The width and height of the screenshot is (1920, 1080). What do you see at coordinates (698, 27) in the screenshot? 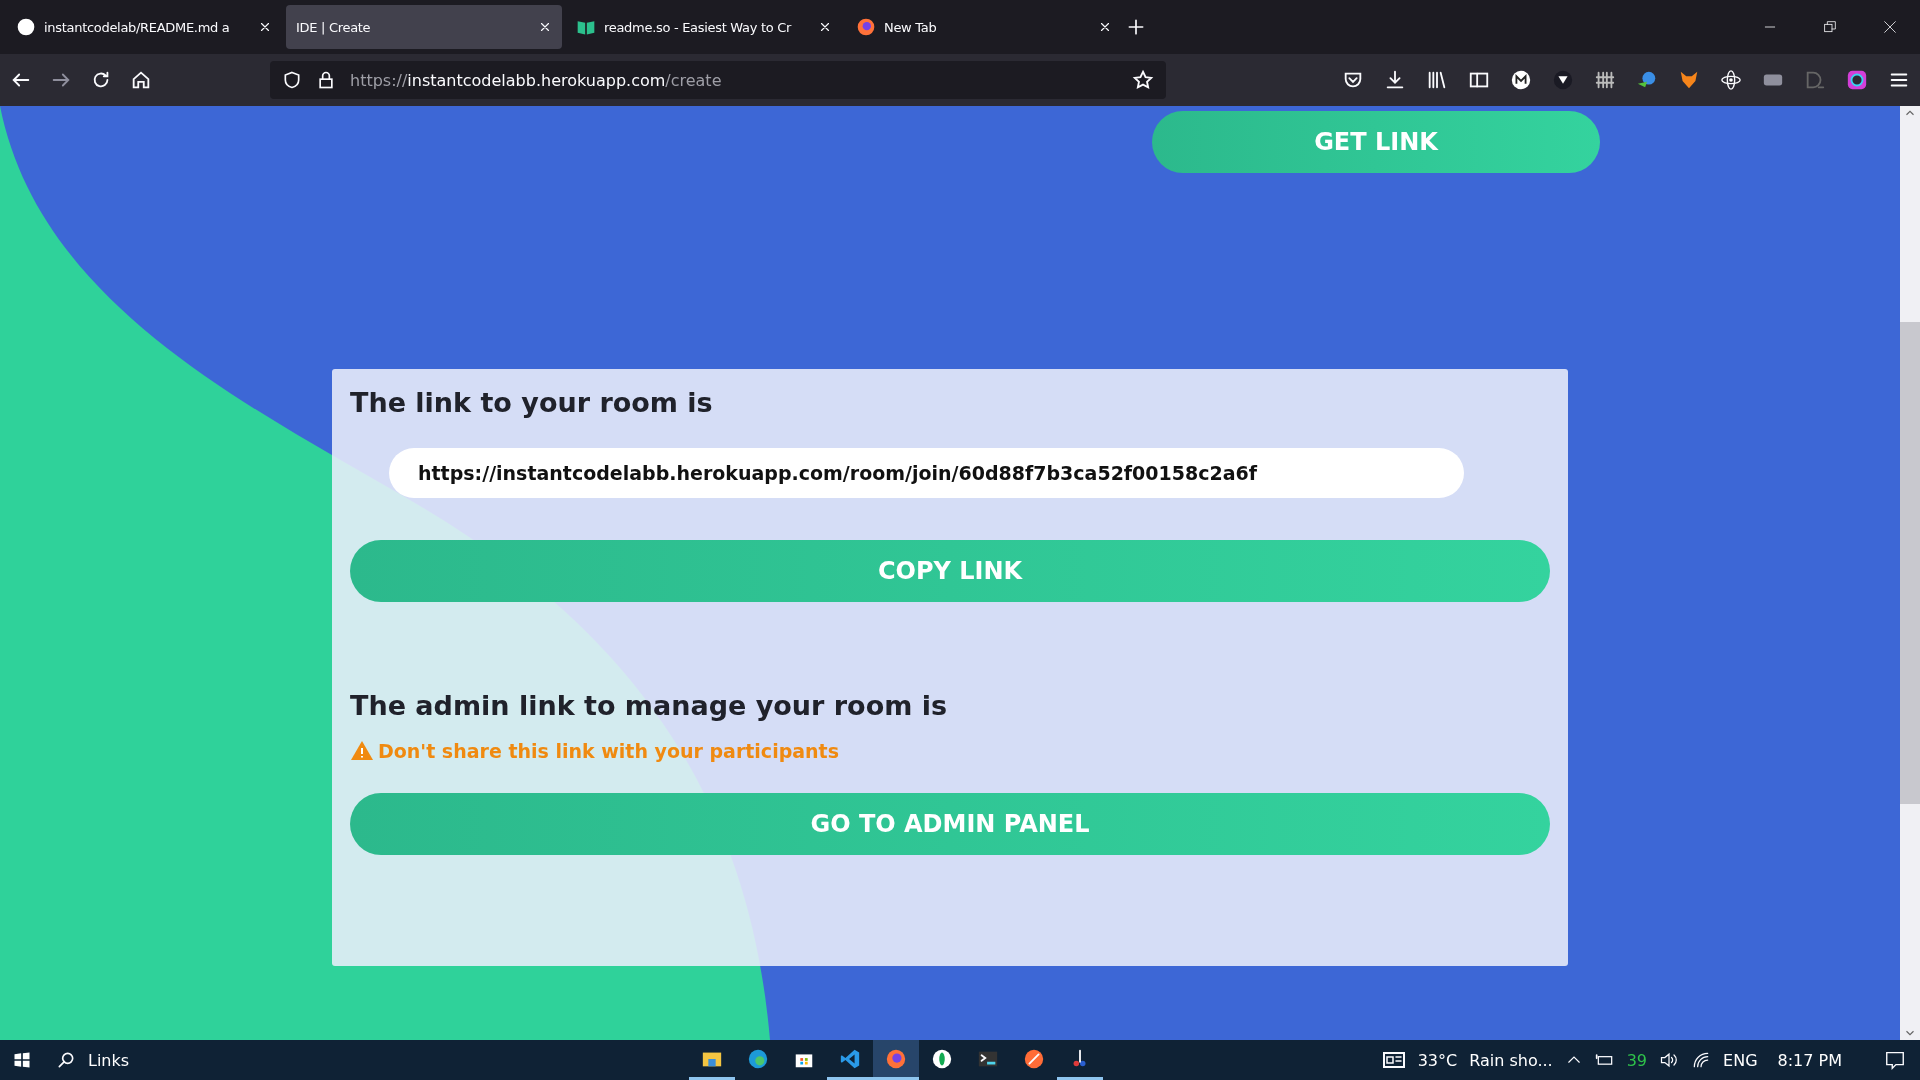
I see `tab-title: readme.so - Easiest Way to Cr` at bounding box center [698, 27].